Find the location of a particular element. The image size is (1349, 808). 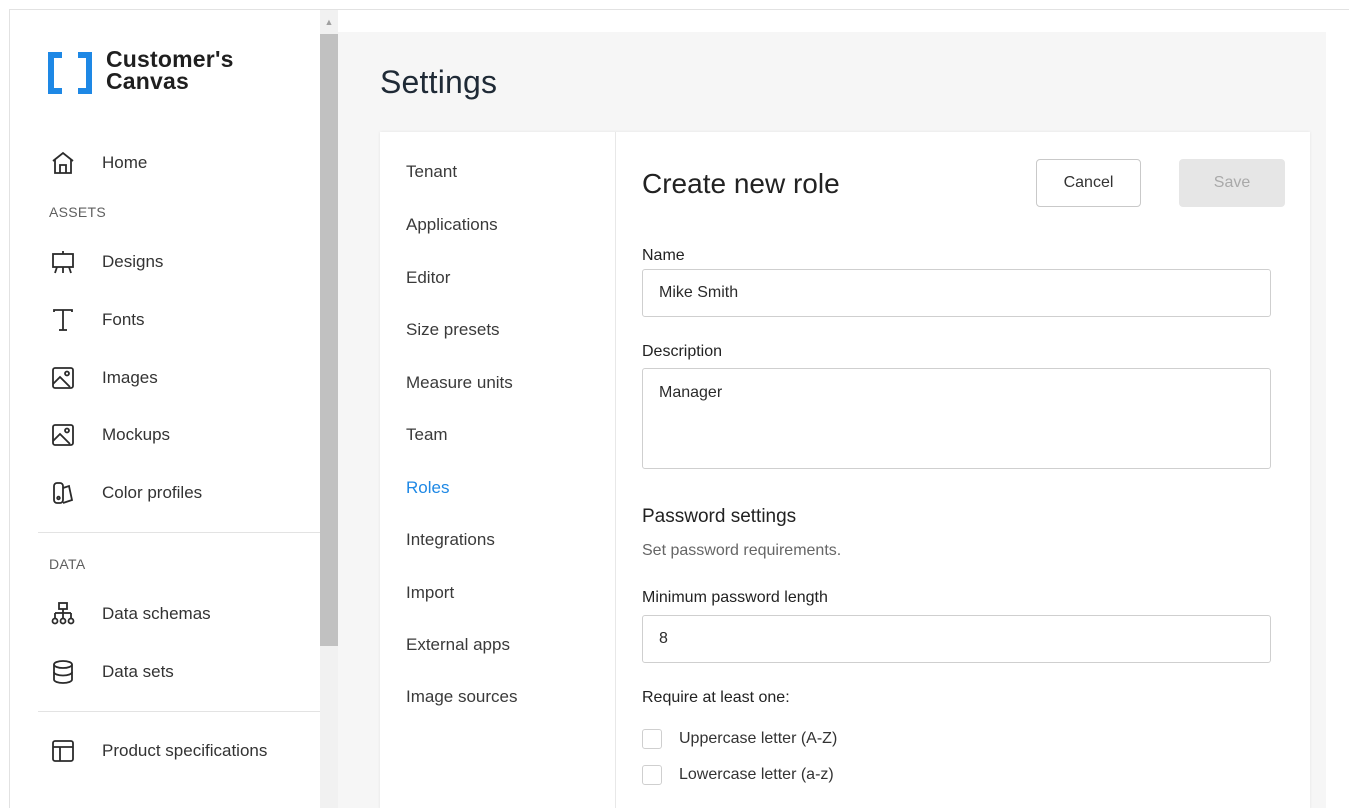

sidebar-item-color-profiles: Color profiles is located at coordinates (126, 493).